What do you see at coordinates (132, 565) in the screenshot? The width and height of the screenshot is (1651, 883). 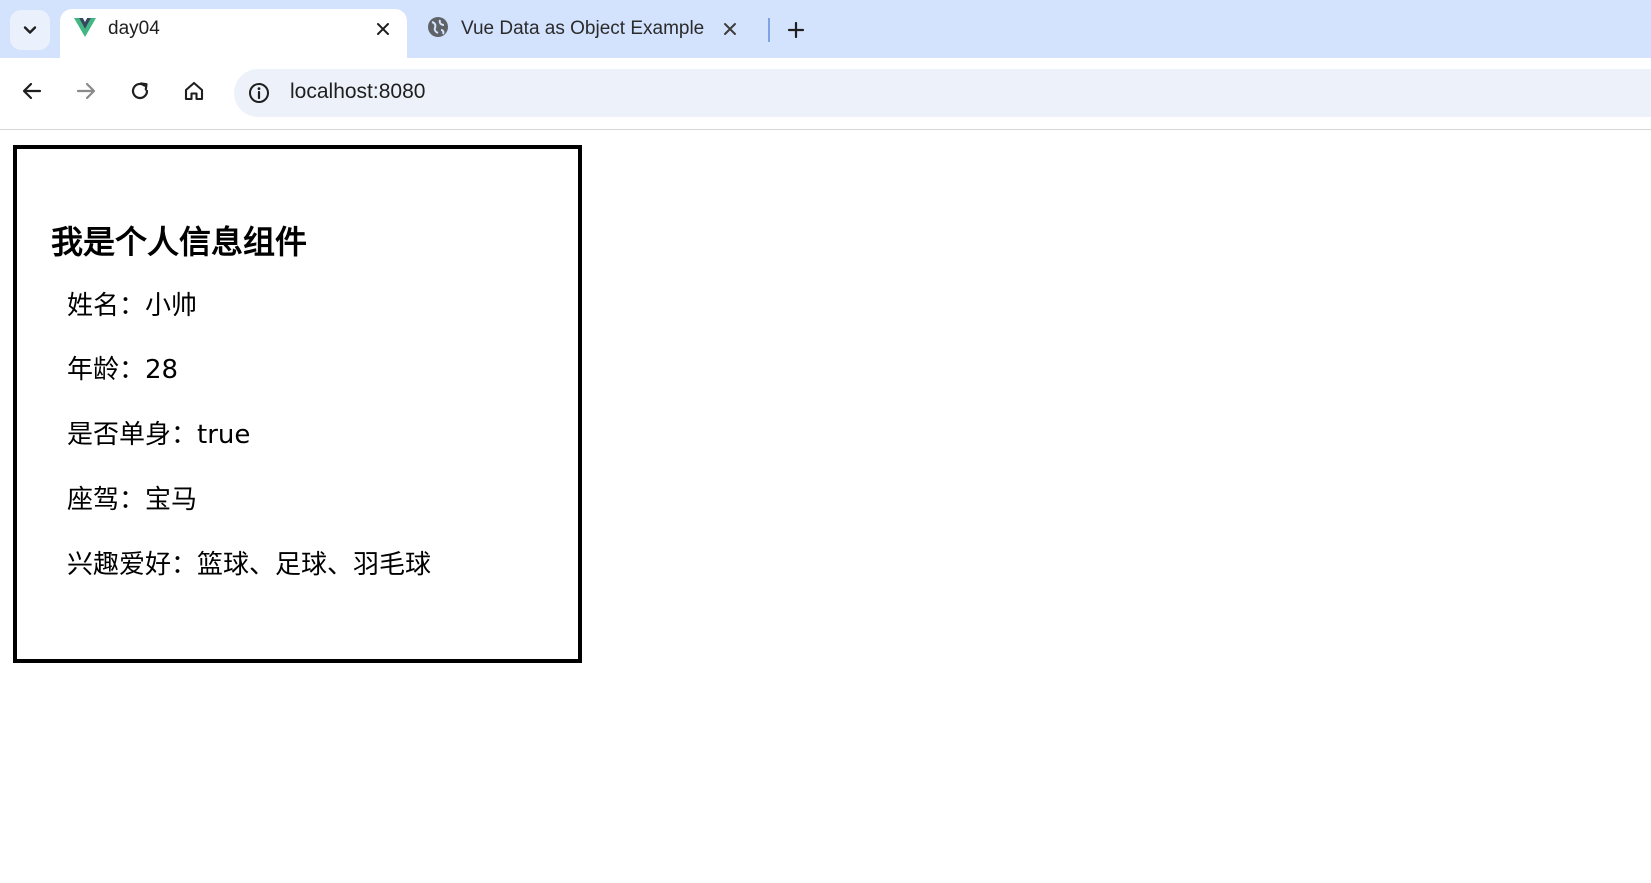 I see `field-label: 兴趣爱好：` at bounding box center [132, 565].